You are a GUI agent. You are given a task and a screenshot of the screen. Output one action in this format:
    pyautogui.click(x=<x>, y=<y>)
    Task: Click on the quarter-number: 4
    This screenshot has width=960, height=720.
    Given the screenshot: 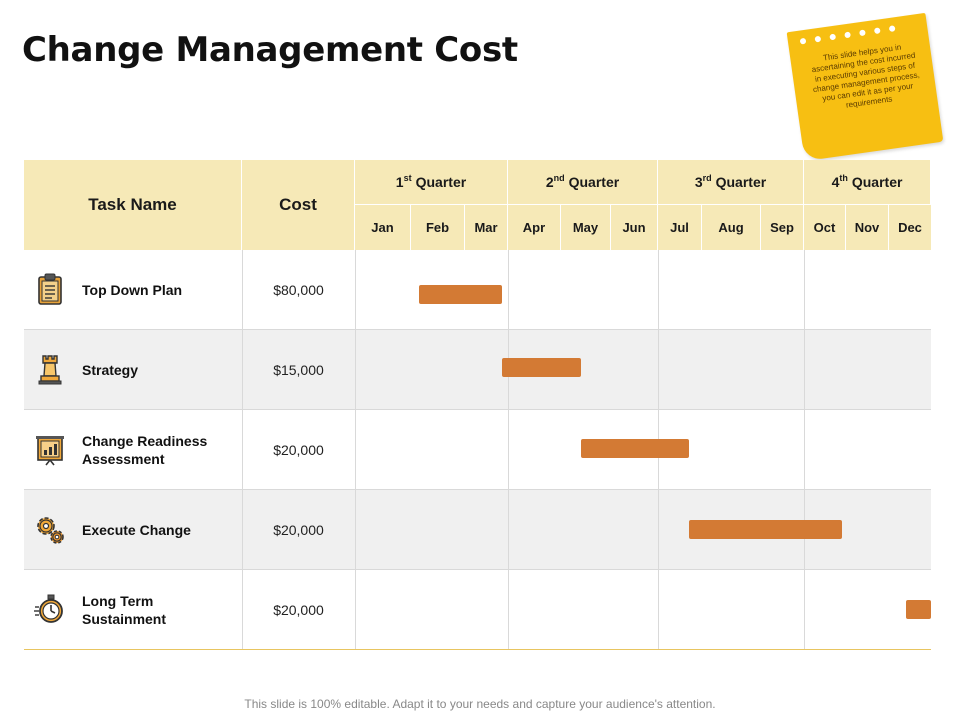 What is the action you would take?
    pyautogui.click(x=835, y=182)
    